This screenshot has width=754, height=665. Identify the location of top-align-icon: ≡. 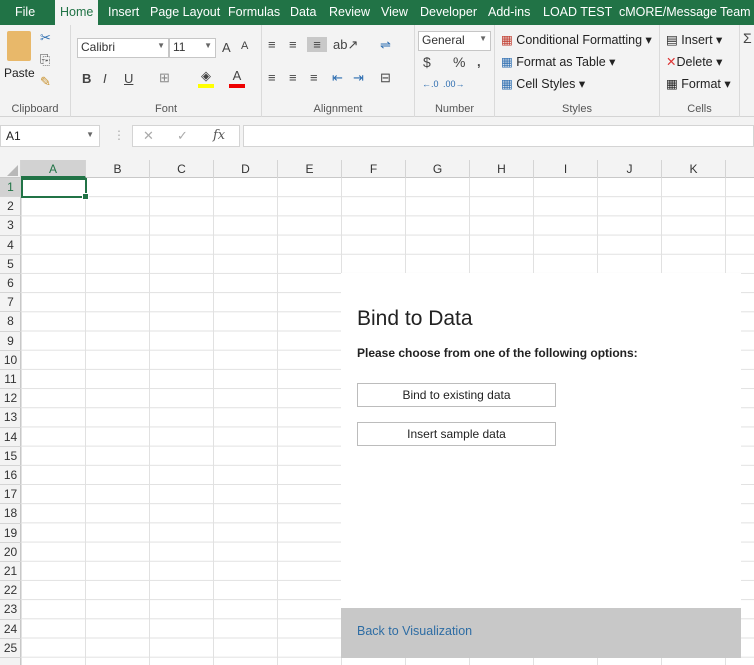
(272, 44).